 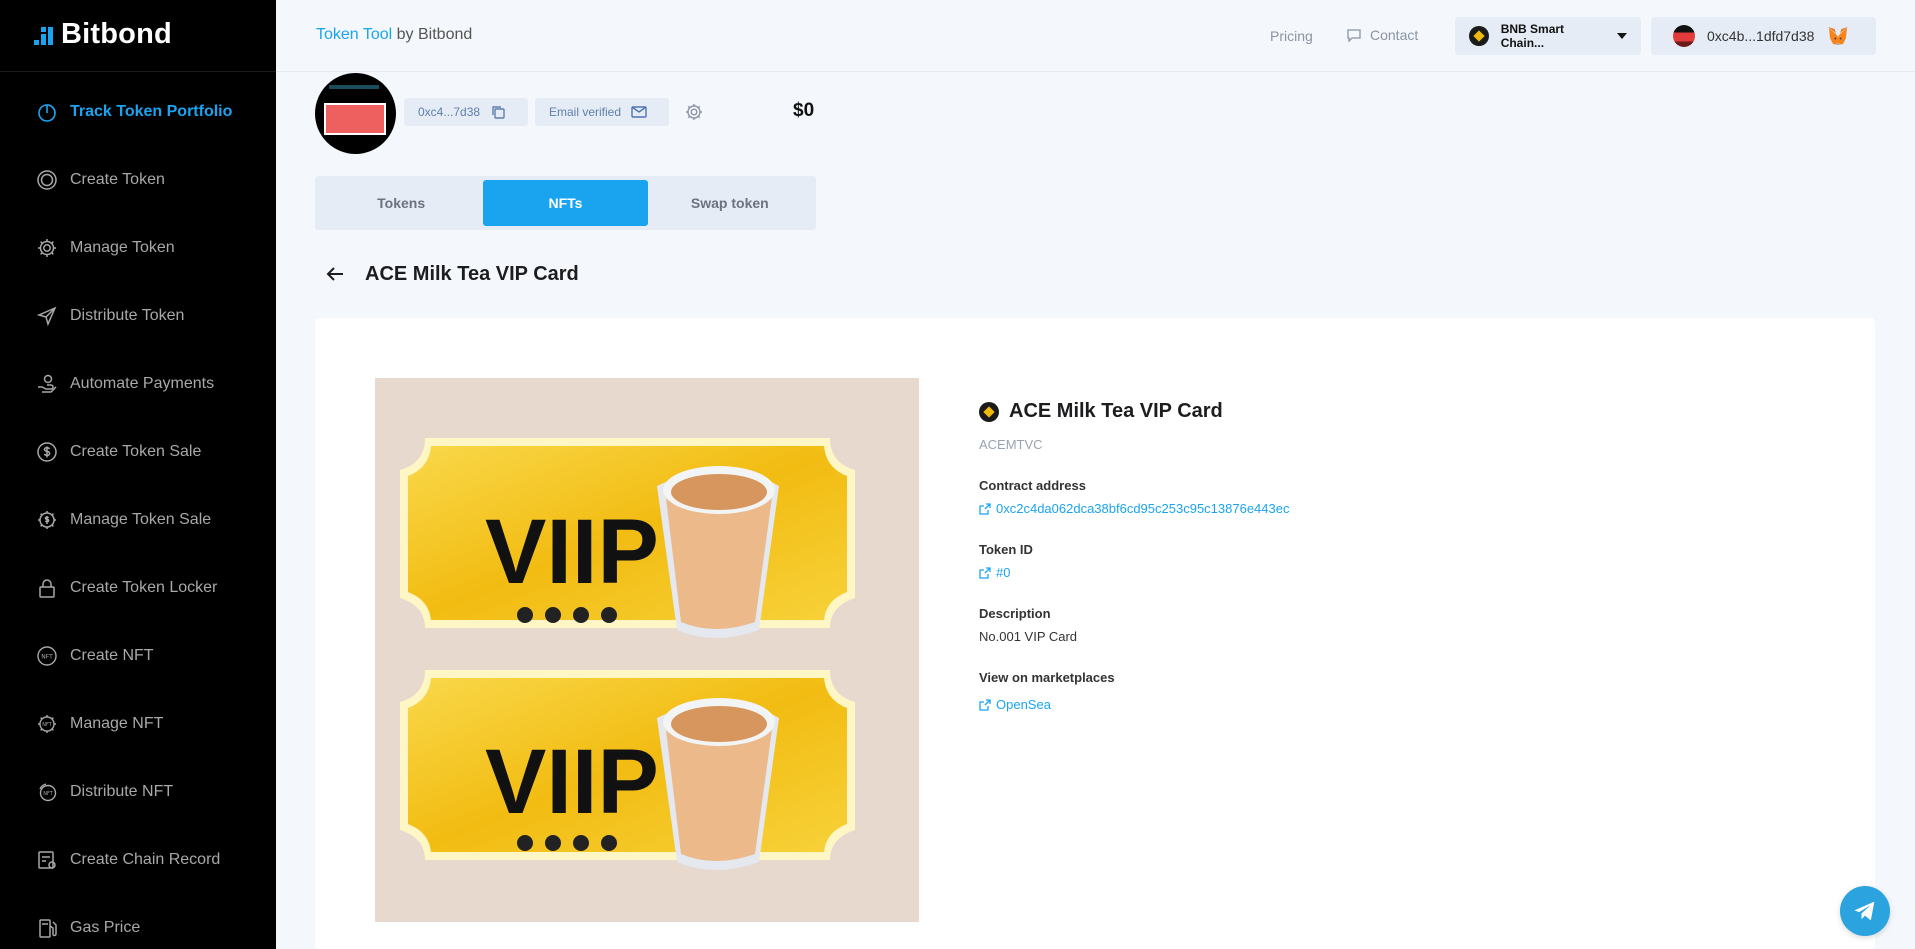 What do you see at coordinates (117, 179) in the screenshot?
I see `sidebar-item-label: Create Token` at bounding box center [117, 179].